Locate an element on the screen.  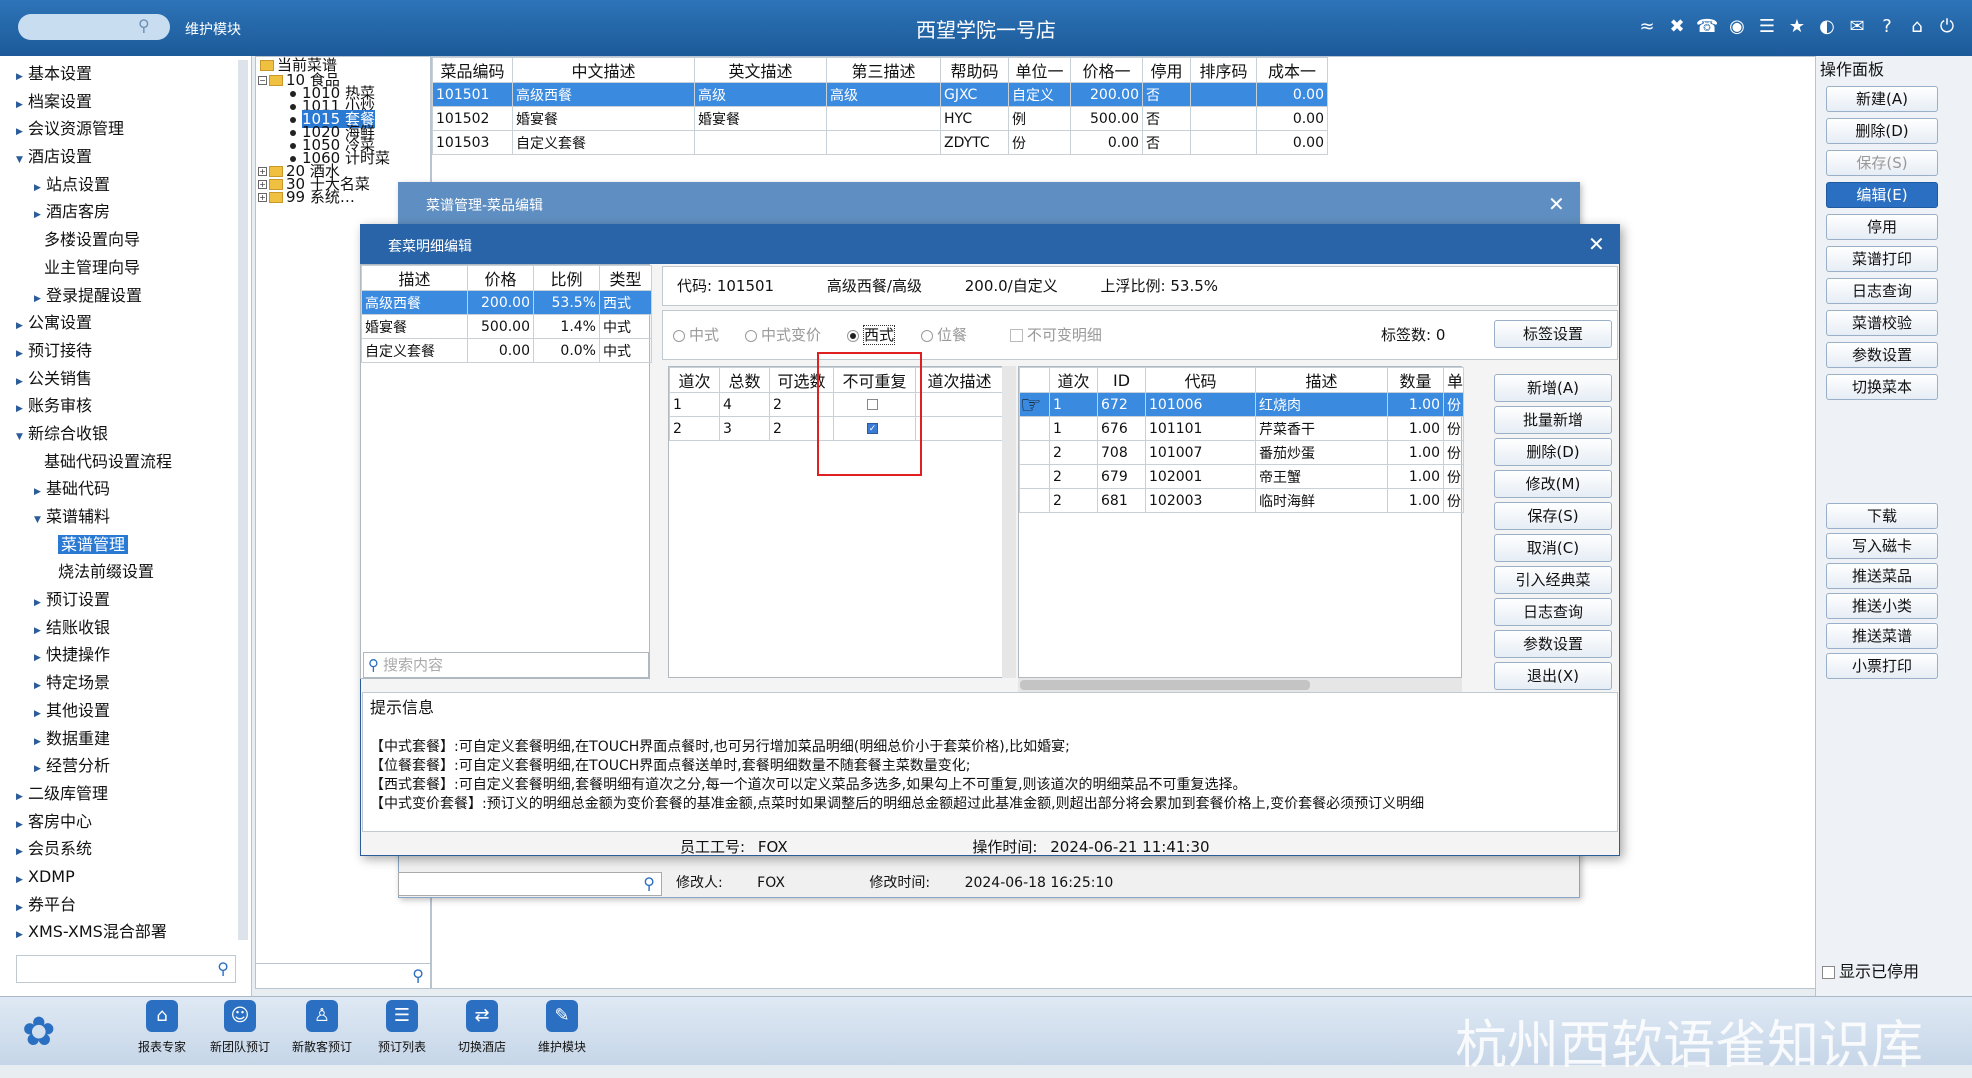
type-radio: 中式 is located at coordinates (696, 335).